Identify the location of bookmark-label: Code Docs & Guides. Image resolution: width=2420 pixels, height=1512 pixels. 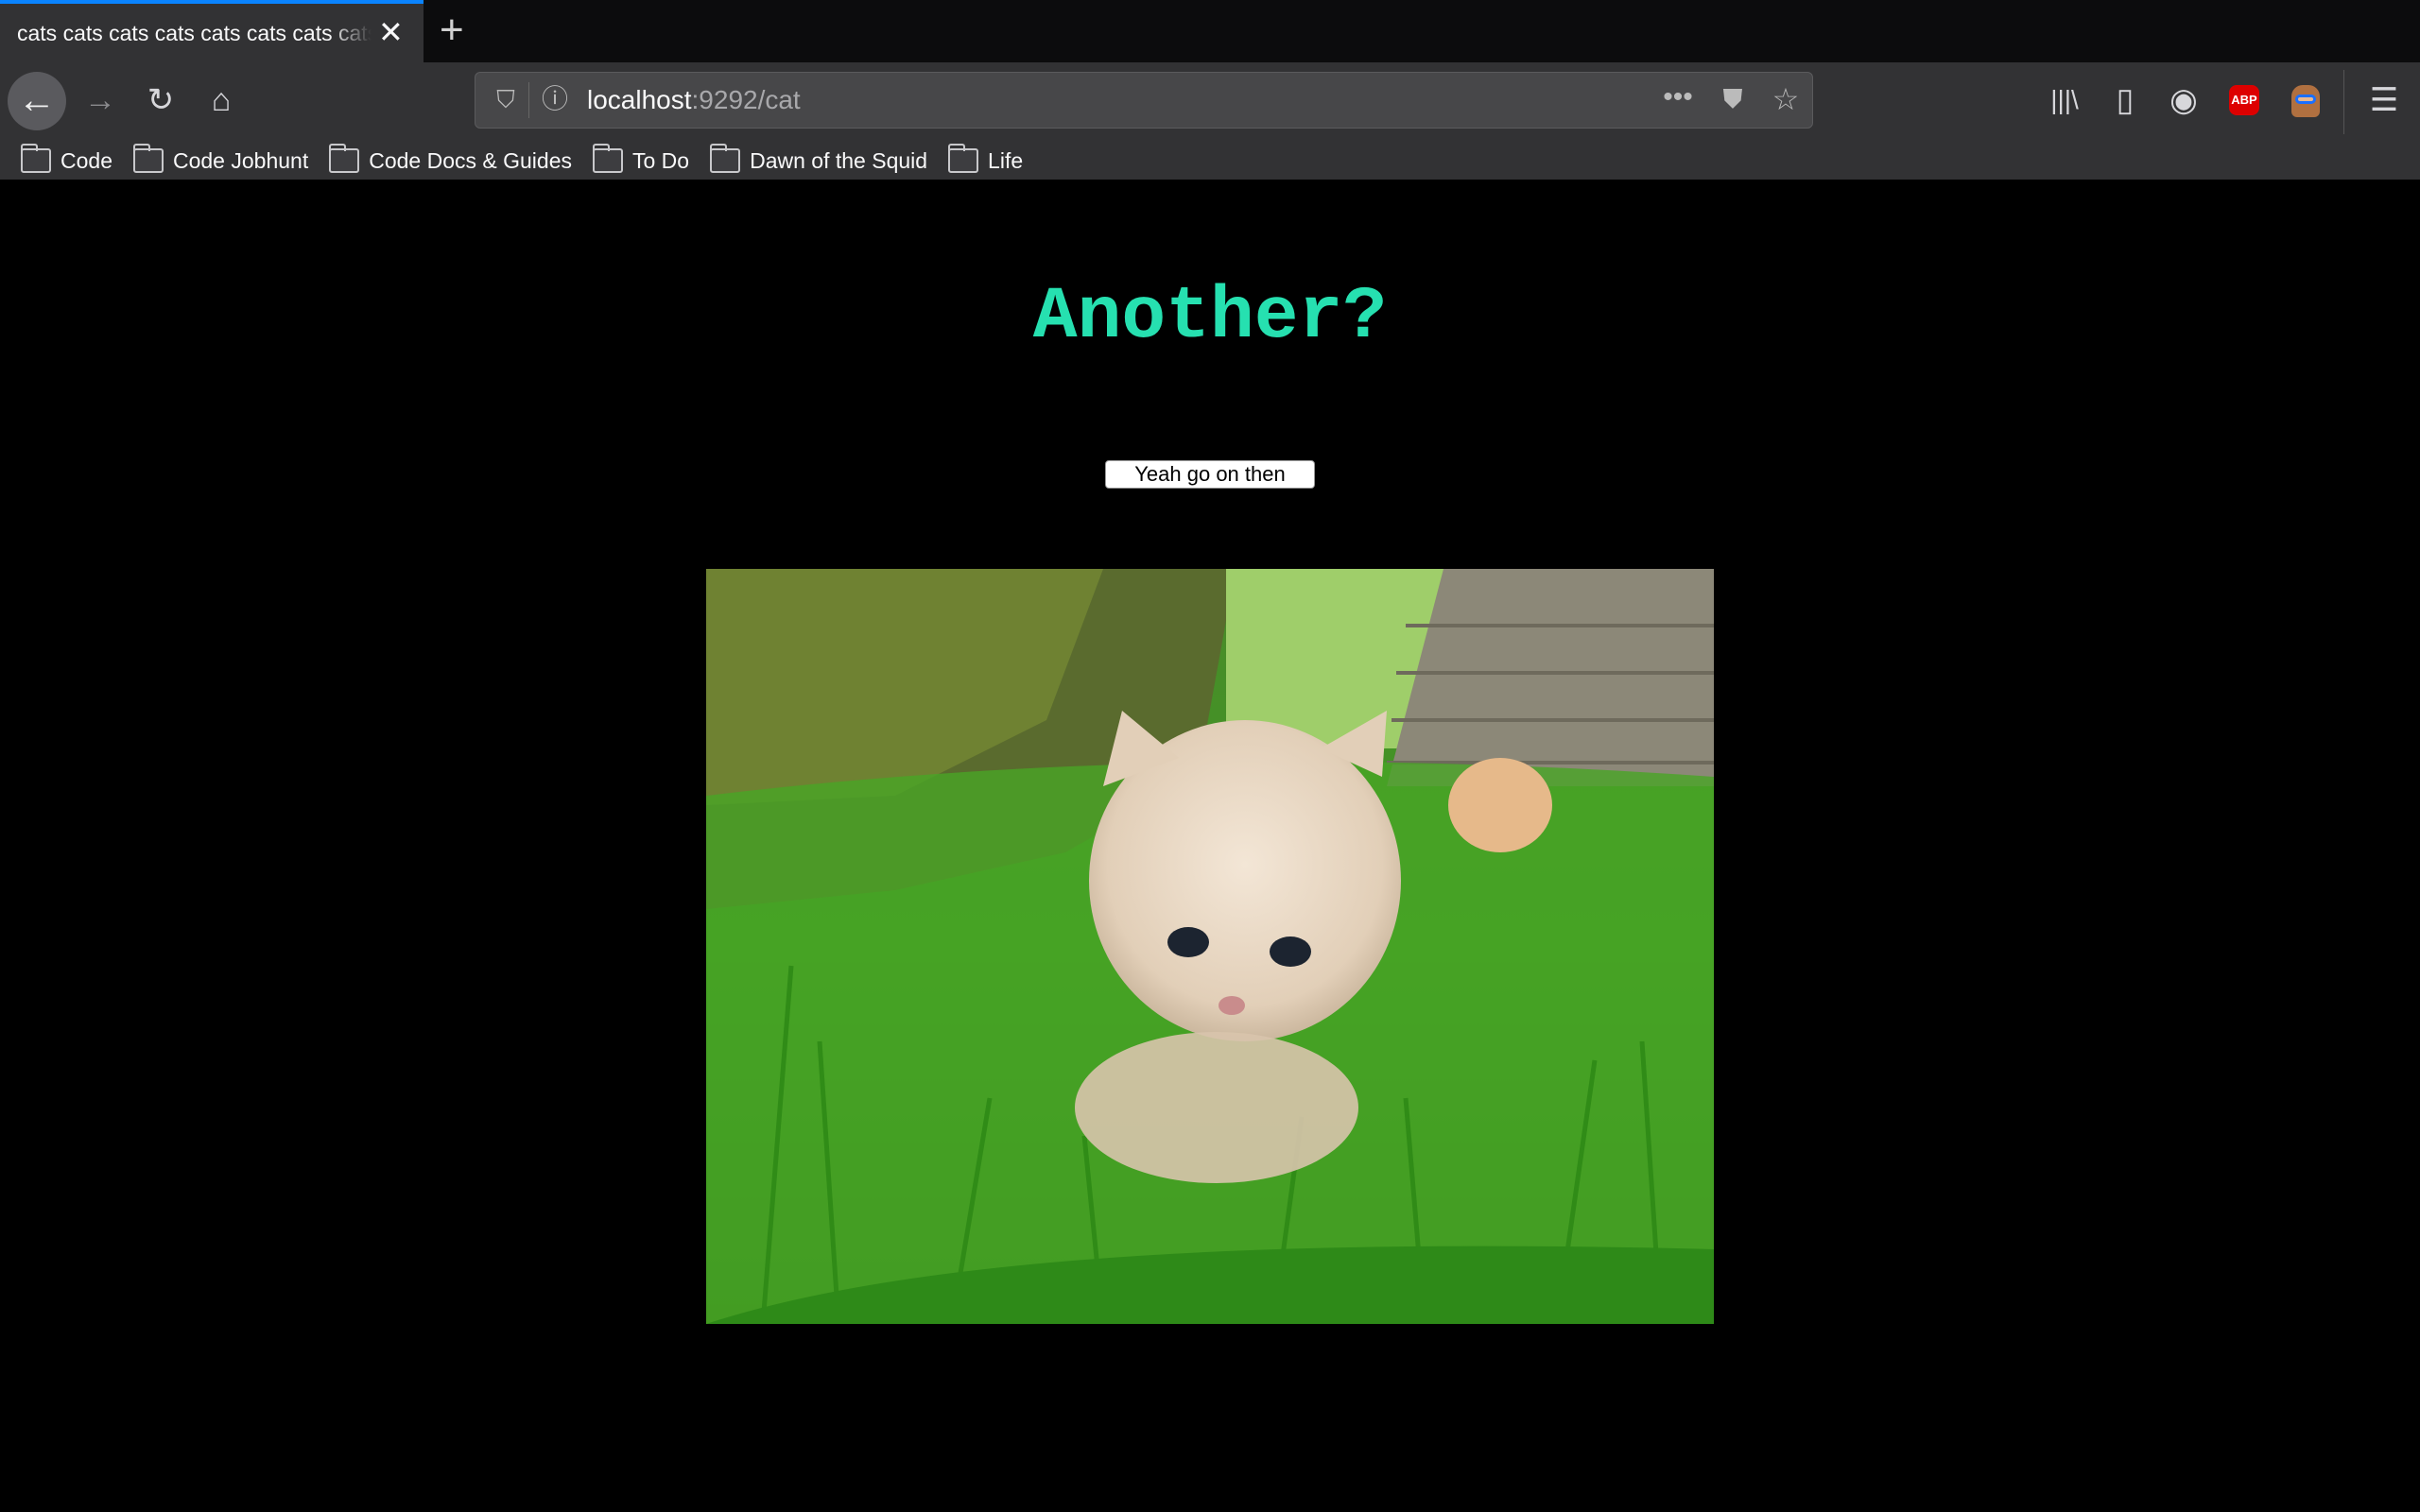
(471, 160).